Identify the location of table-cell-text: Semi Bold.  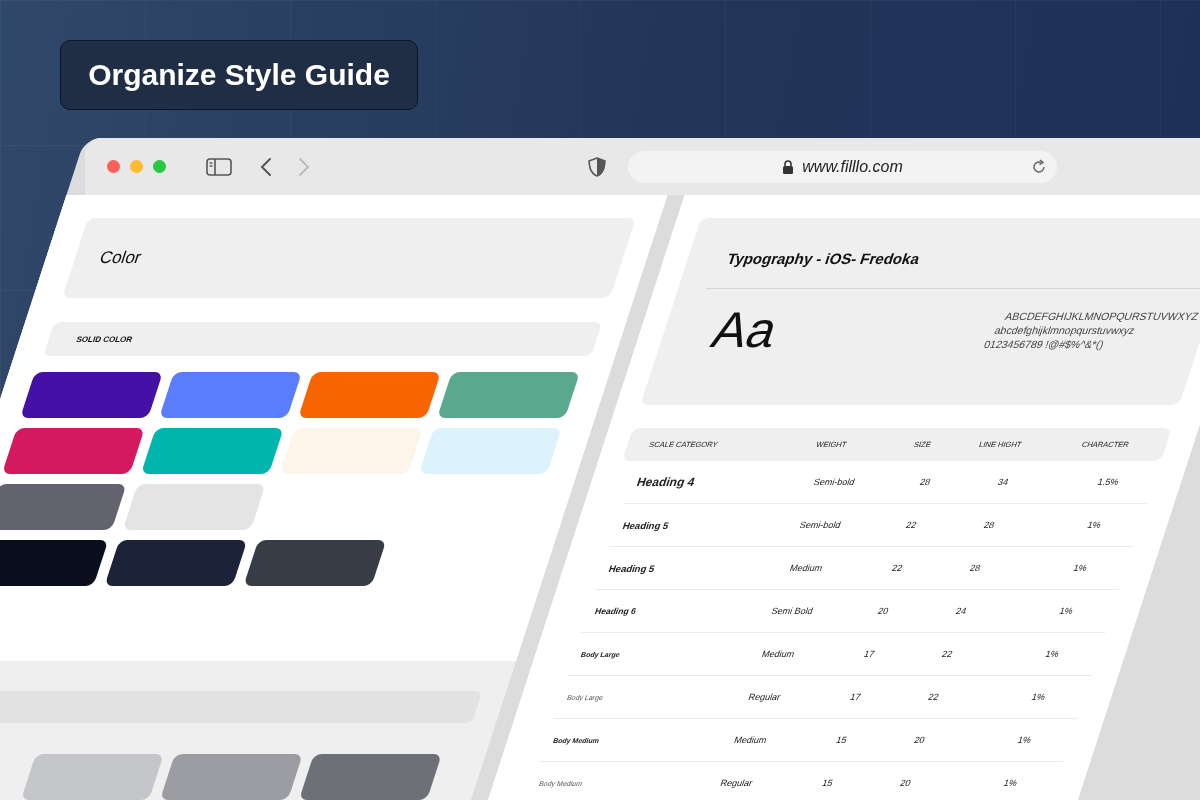
(792, 611).